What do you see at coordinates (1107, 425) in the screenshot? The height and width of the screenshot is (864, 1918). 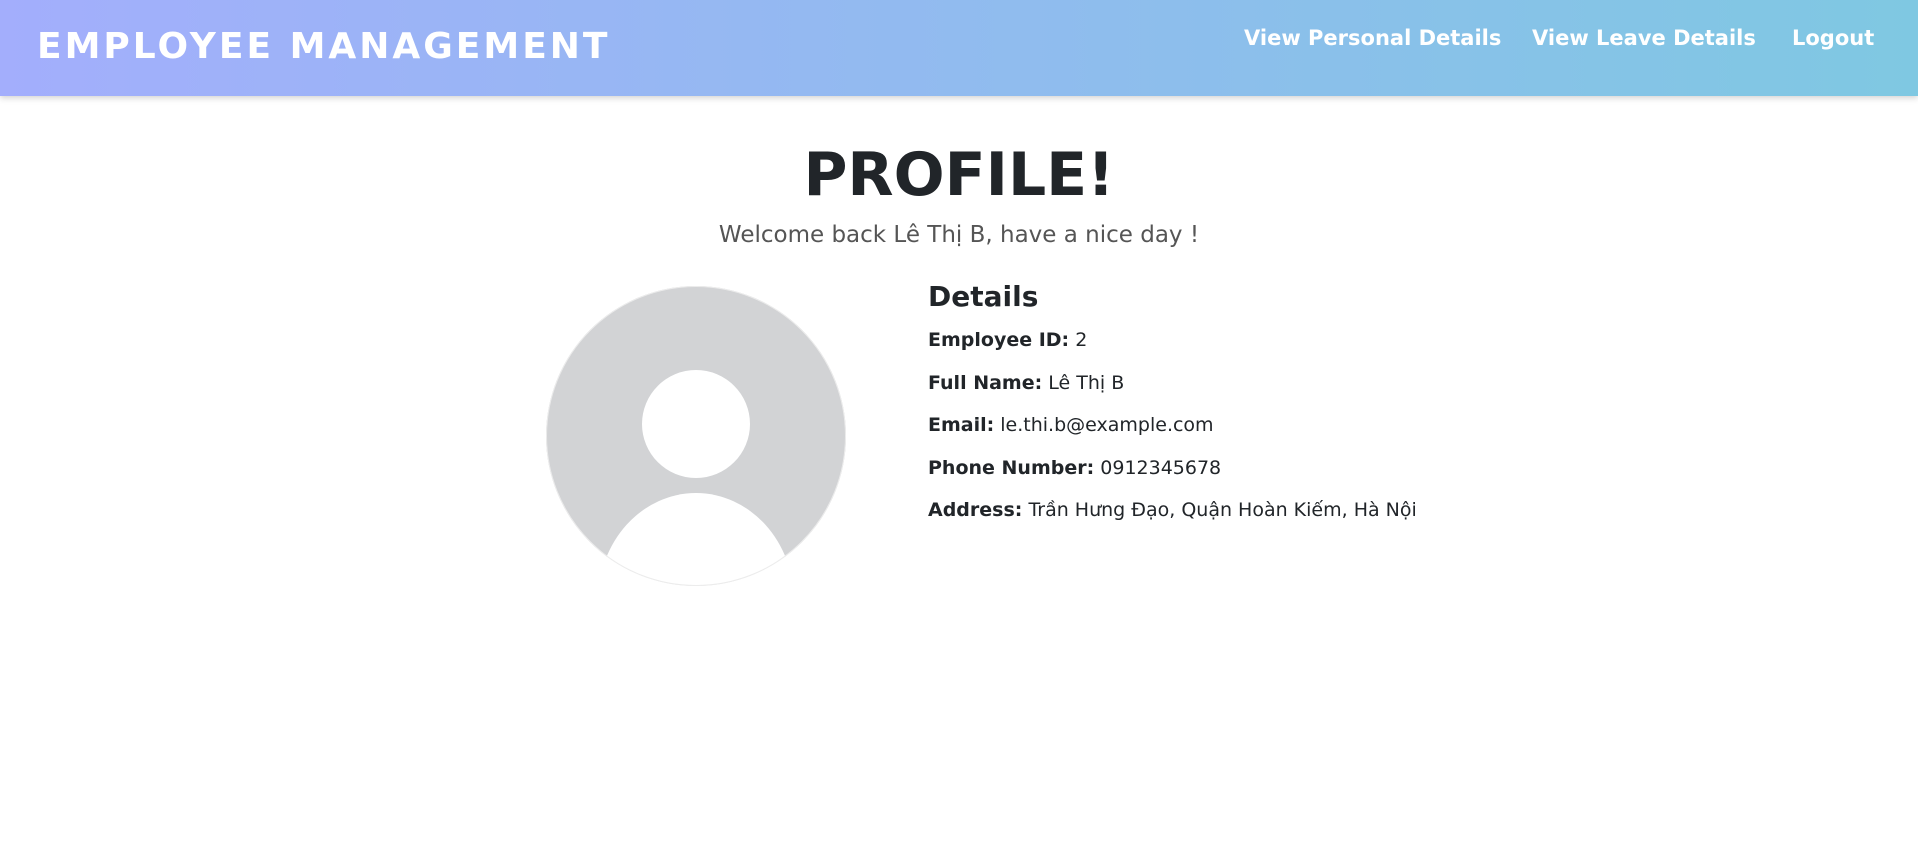 I see `detail-value: le.thi.b@example.com` at bounding box center [1107, 425].